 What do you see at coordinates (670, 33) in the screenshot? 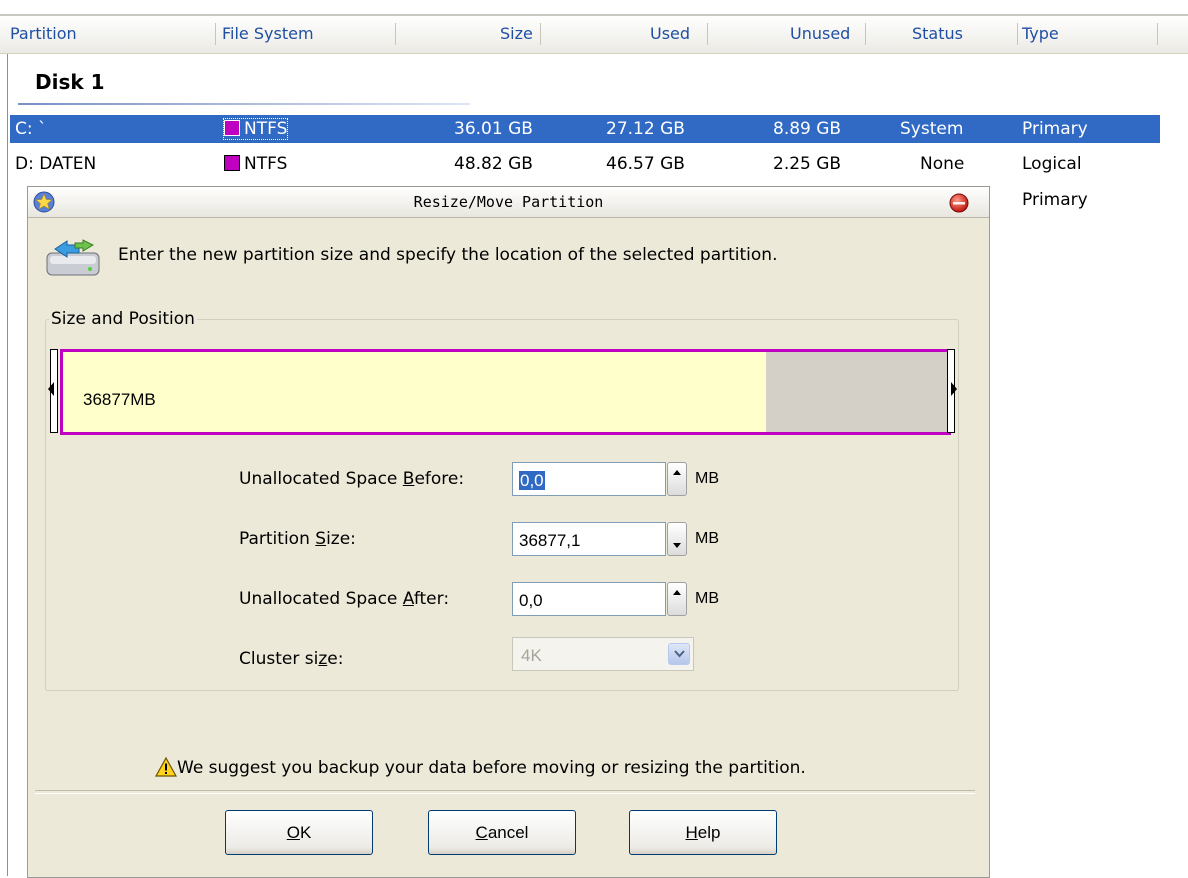
I see `column-header-used: Used` at bounding box center [670, 33].